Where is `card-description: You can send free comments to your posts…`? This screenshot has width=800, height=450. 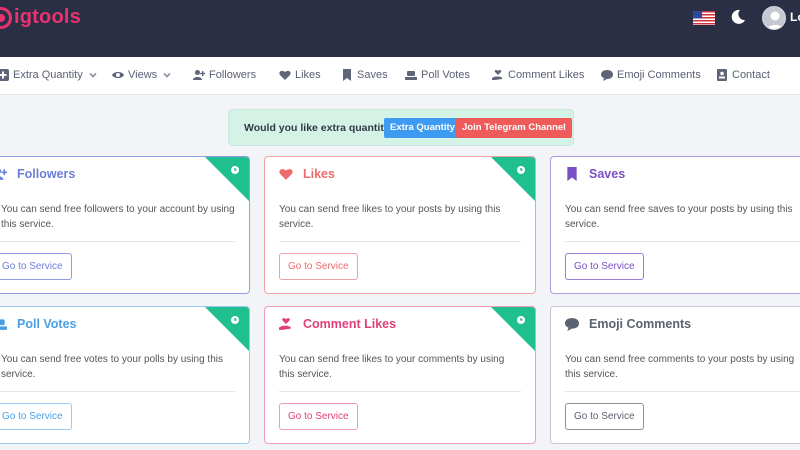 card-description: You can send free comments to your posts… is located at coordinates (680, 367).